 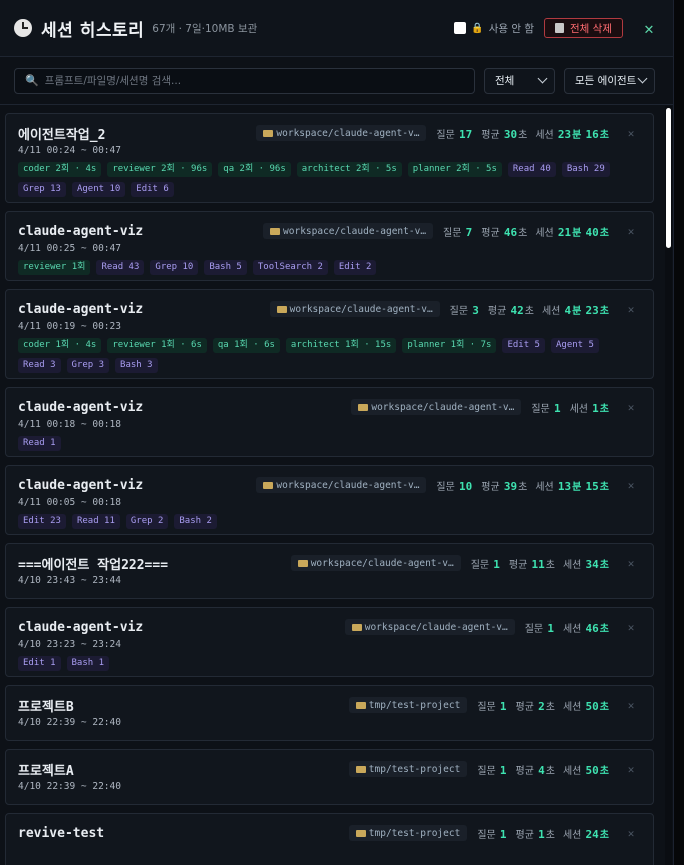 What do you see at coordinates (560, 28) in the screenshot?
I see `trash-icon` at bounding box center [560, 28].